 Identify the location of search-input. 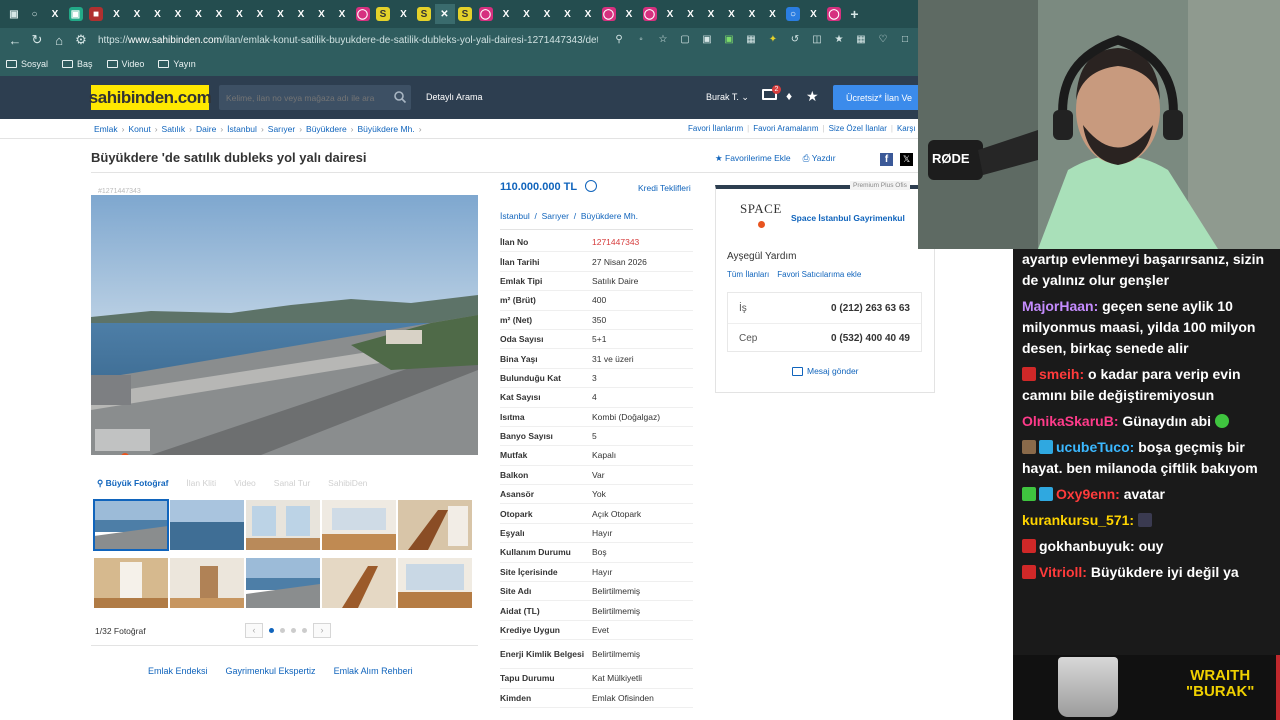
(304, 97).